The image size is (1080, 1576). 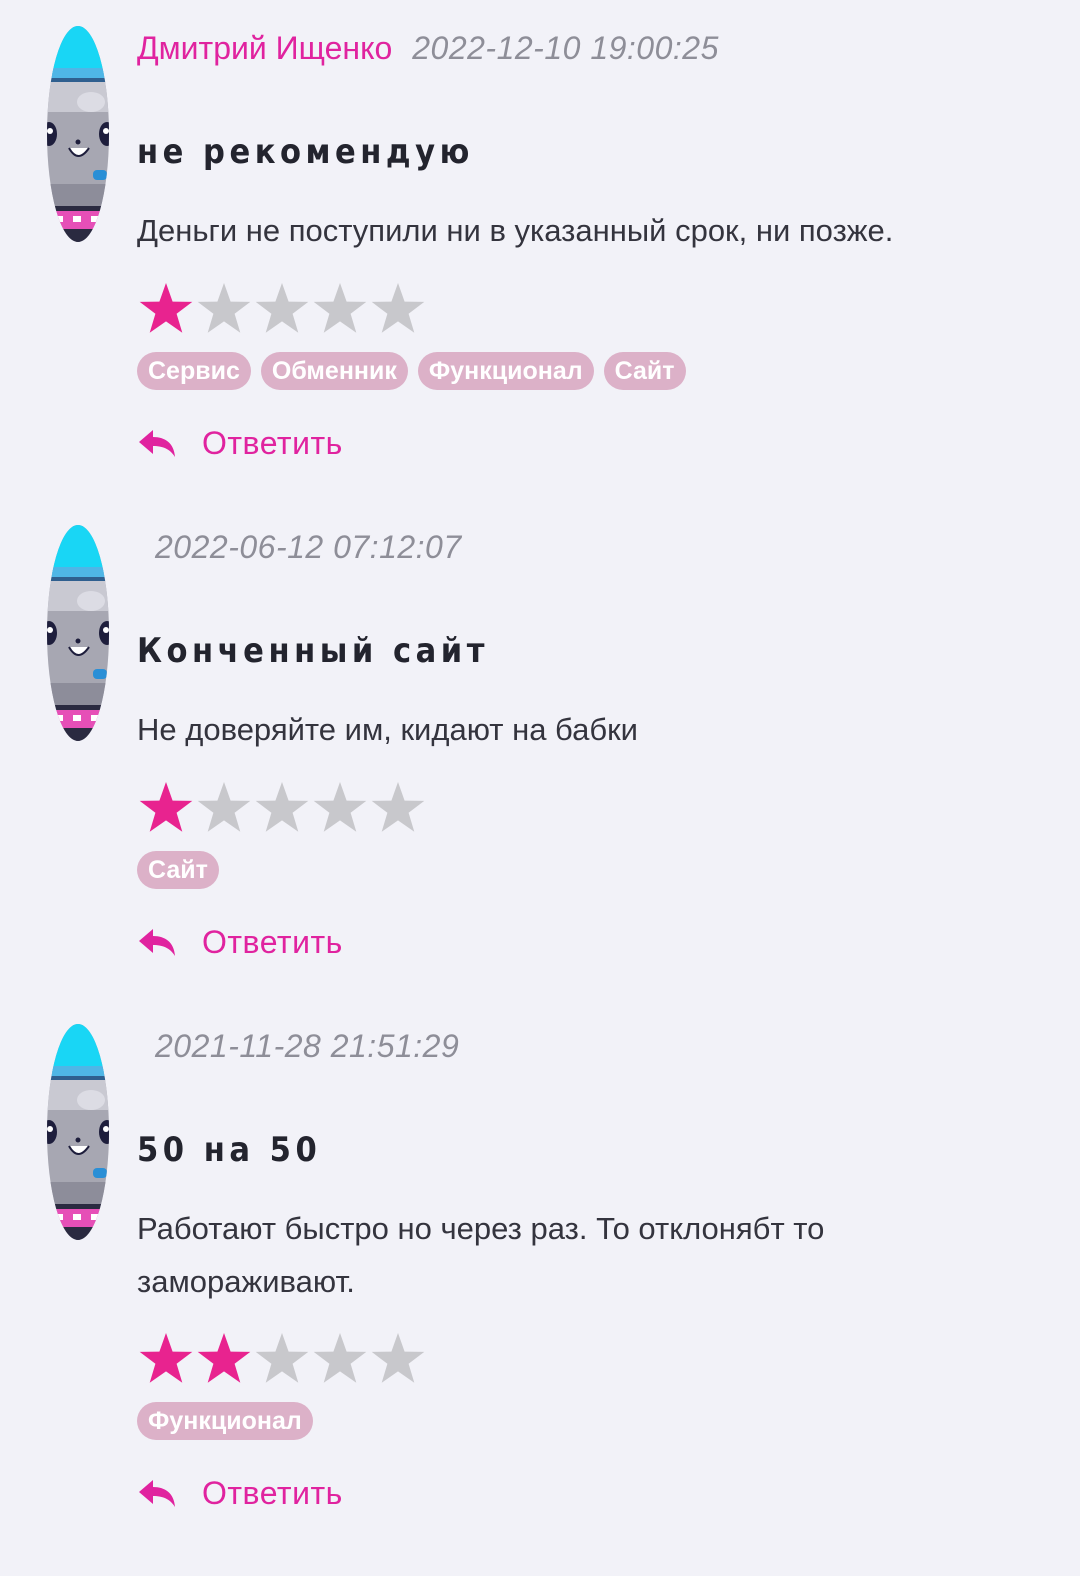 What do you see at coordinates (194, 371) in the screenshot?
I see `tag-service: Сервис` at bounding box center [194, 371].